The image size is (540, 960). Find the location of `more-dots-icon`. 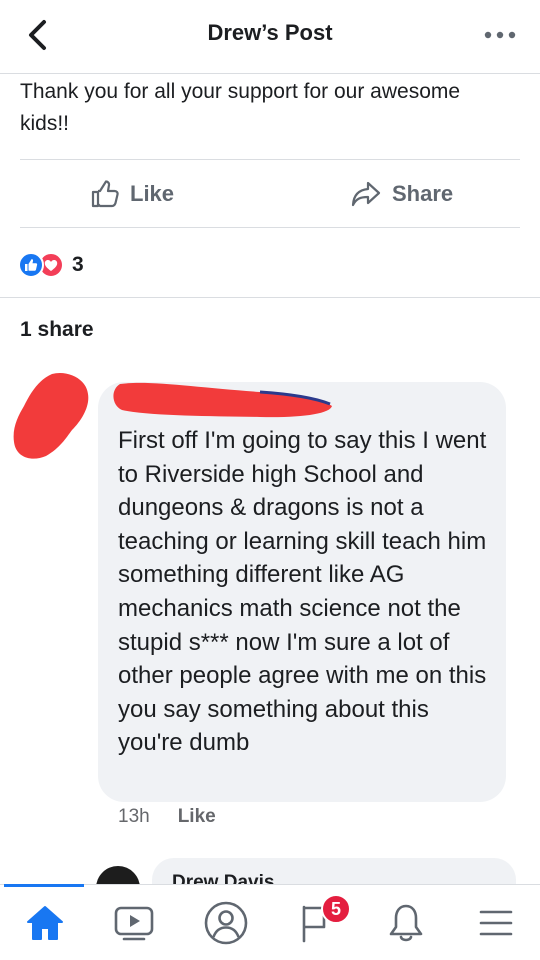

more-dots-icon is located at coordinates (500, 35).